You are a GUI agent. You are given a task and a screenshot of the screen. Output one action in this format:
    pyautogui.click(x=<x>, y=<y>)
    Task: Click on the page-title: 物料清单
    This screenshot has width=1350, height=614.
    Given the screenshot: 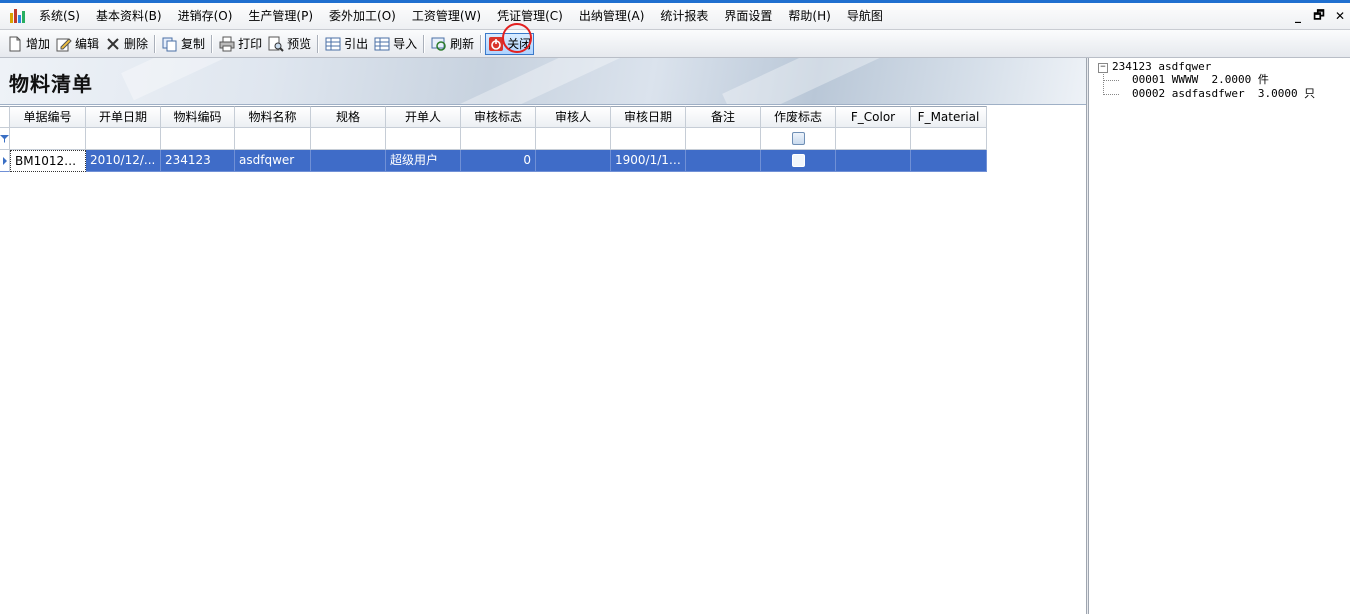 What is the action you would take?
    pyautogui.click(x=51, y=84)
    